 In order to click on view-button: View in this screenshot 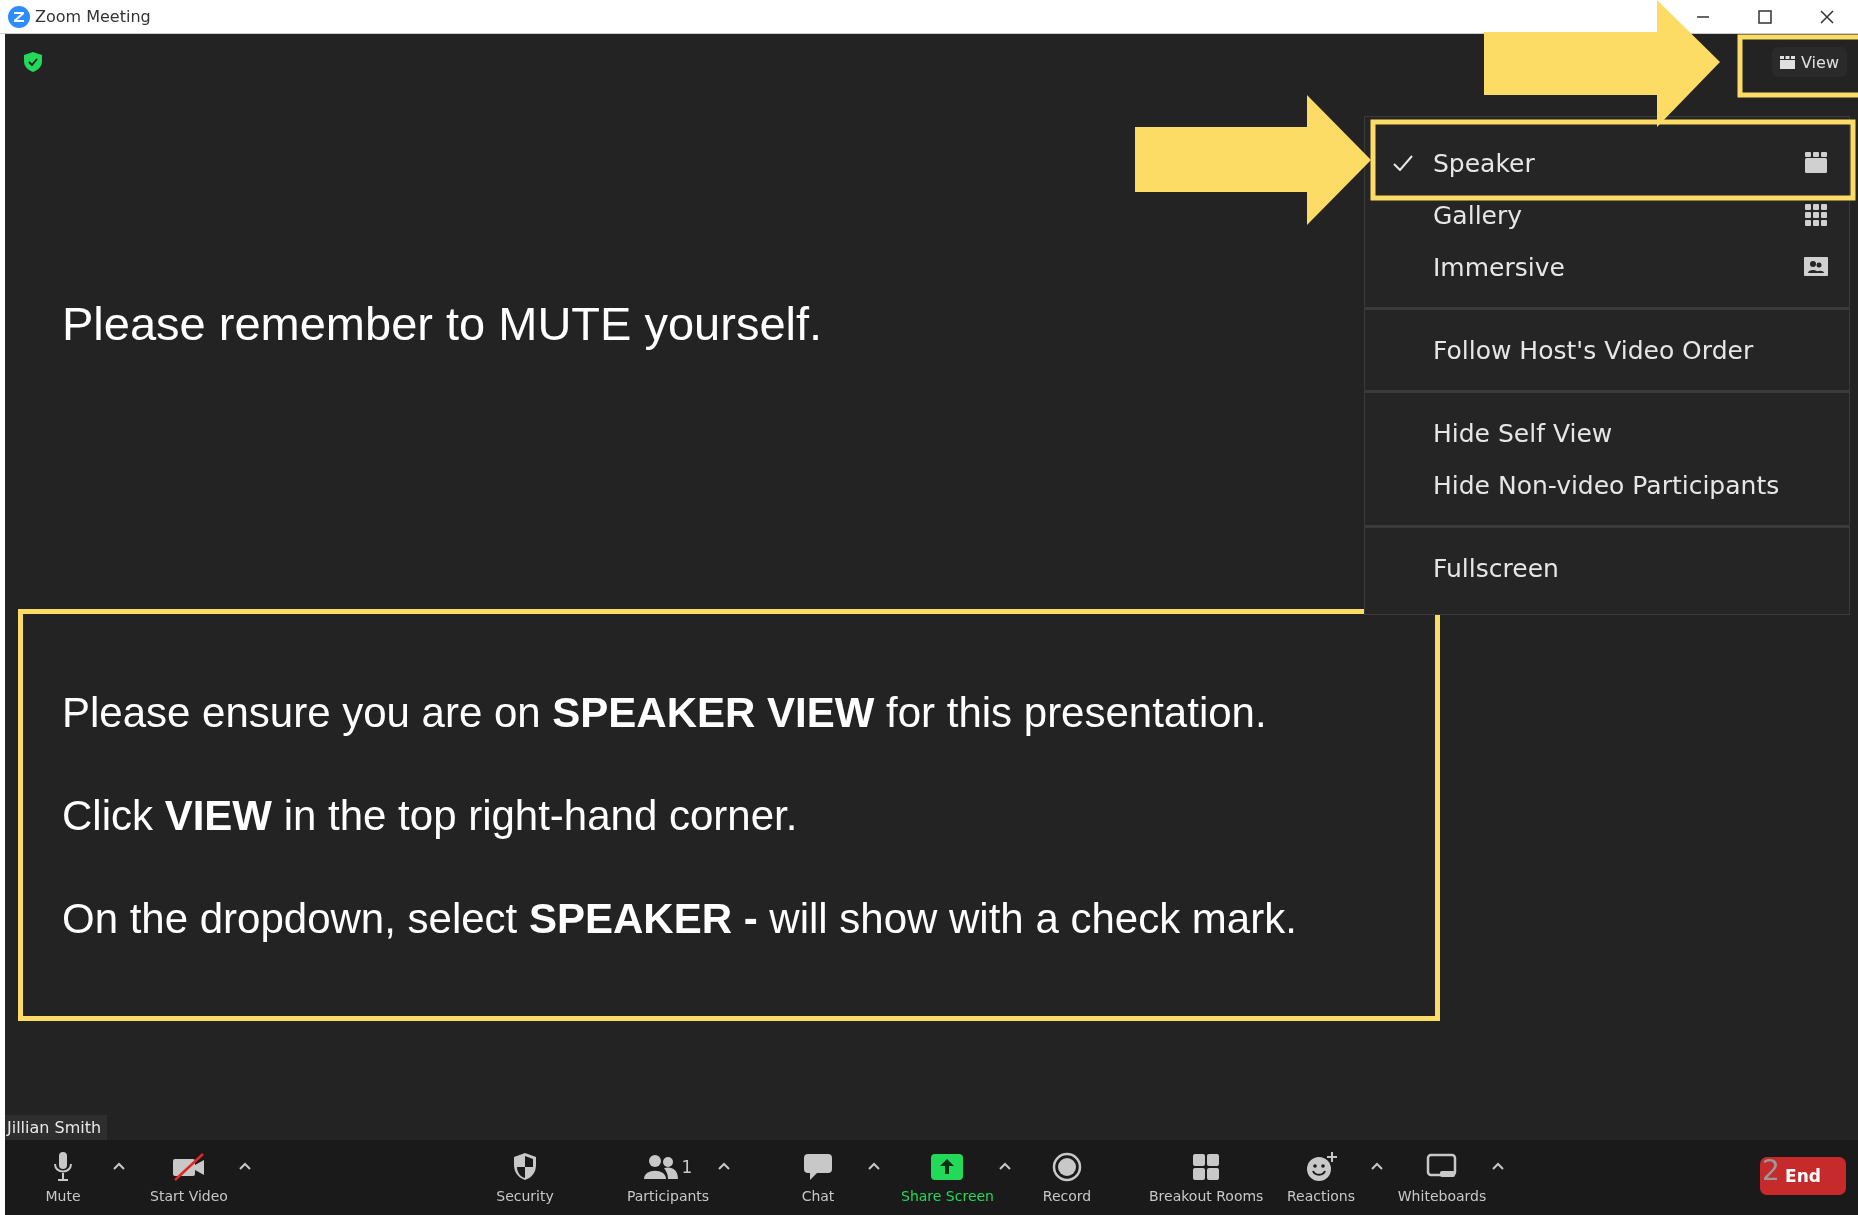, I will do `click(1809, 62)`.